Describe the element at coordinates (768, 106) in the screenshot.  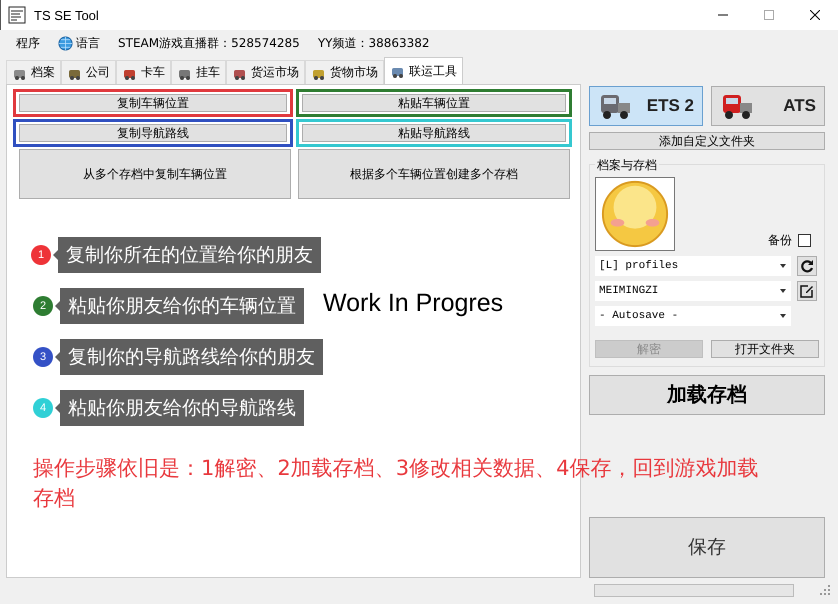
I see `game-button: ATS` at that location.